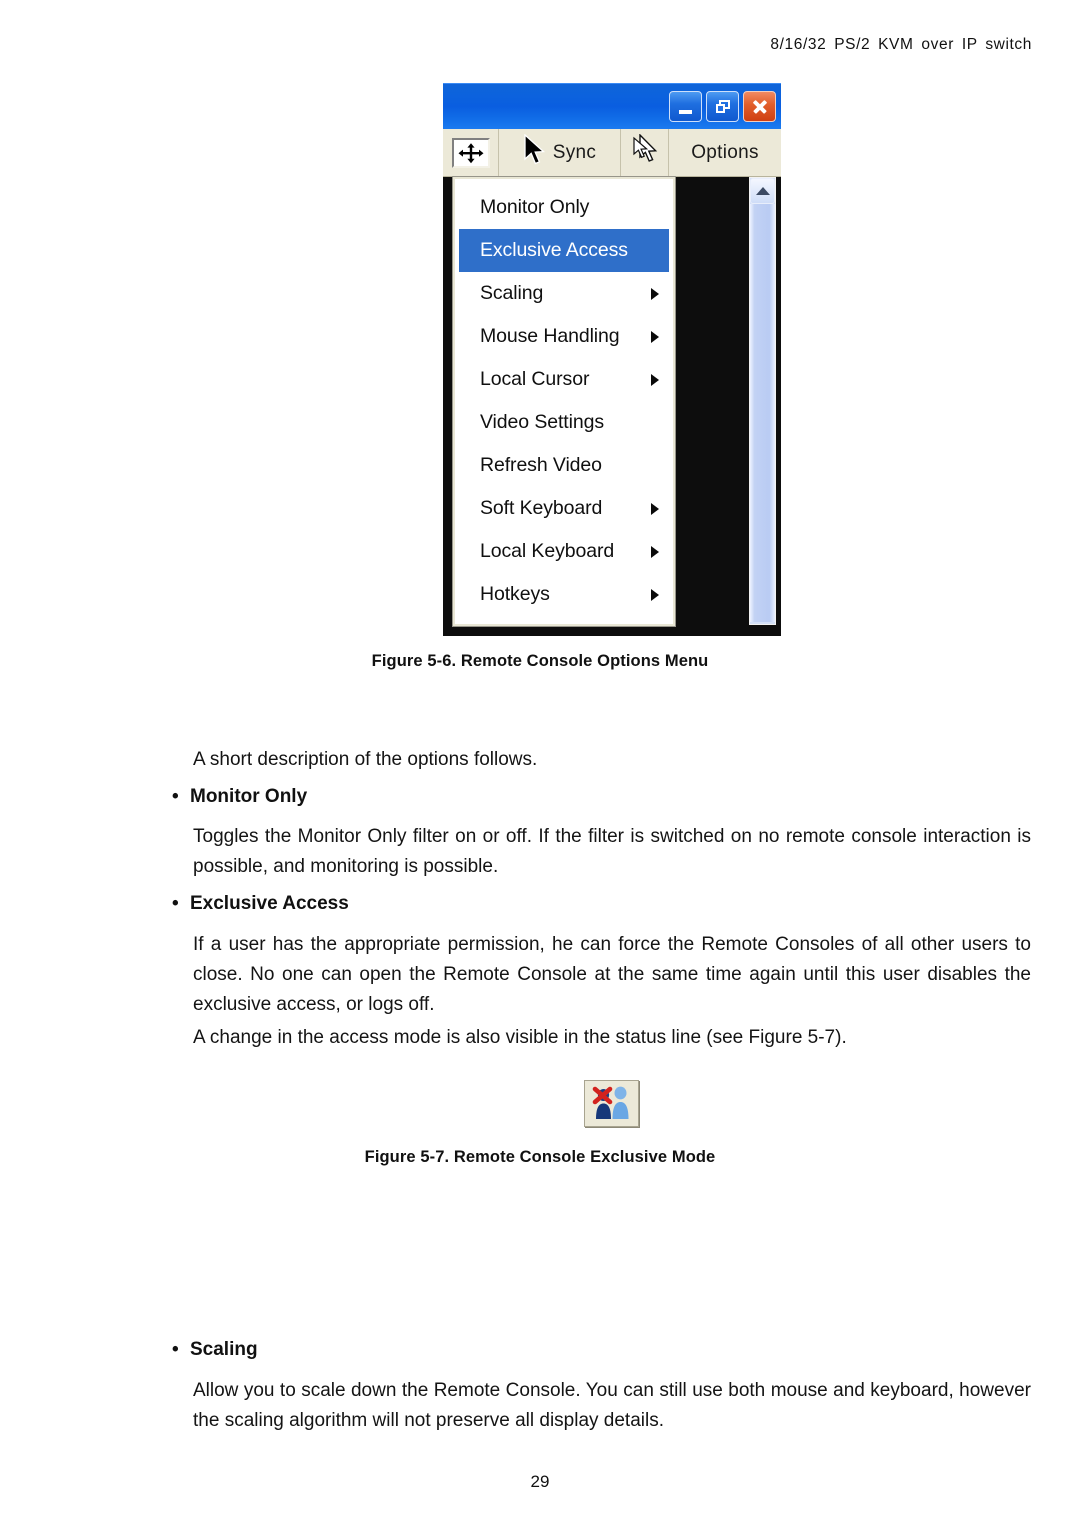 Image resolution: width=1080 pixels, height=1528 pixels. What do you see at coordinates (269, 903) in the screenshot?
I see `heading-label: Exclusive Access` at bounding box center [269, 903].